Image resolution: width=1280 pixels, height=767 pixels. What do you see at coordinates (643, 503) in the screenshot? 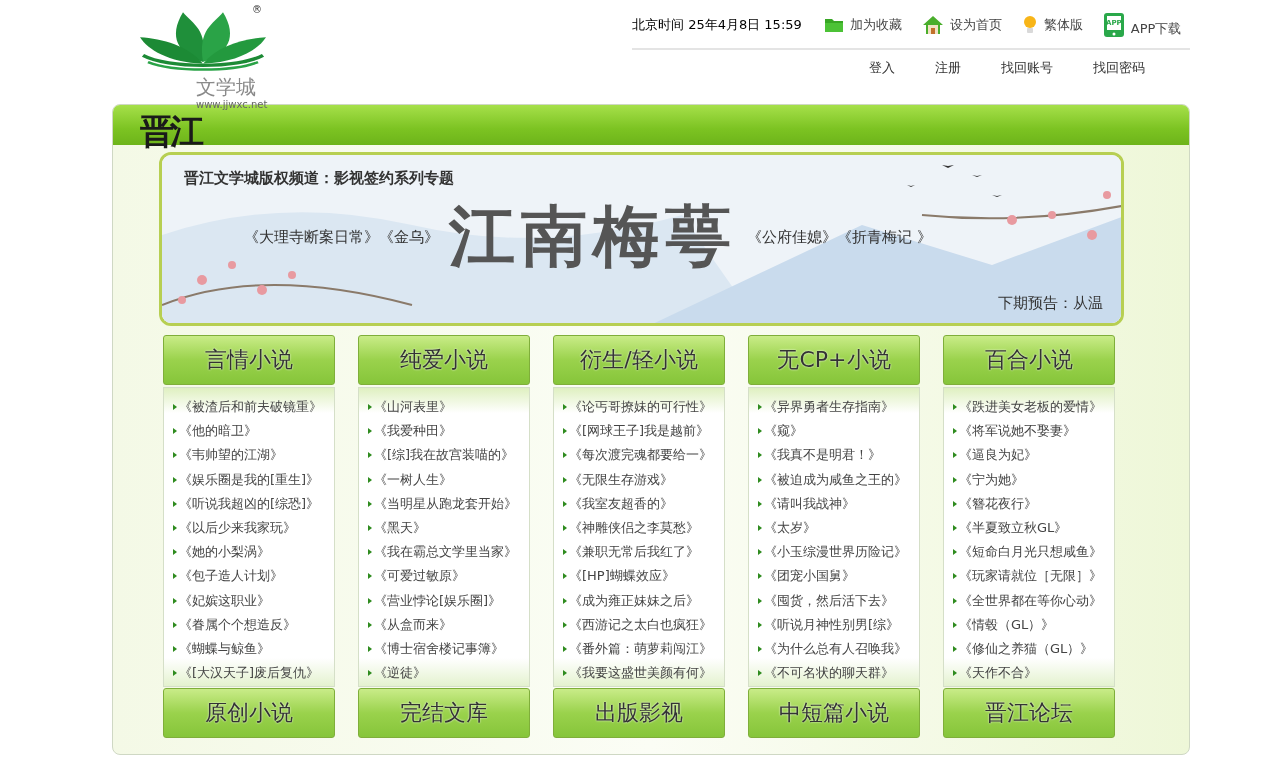
I see `book-link: 《我室友超香的》` at bounding box center [643, 503].